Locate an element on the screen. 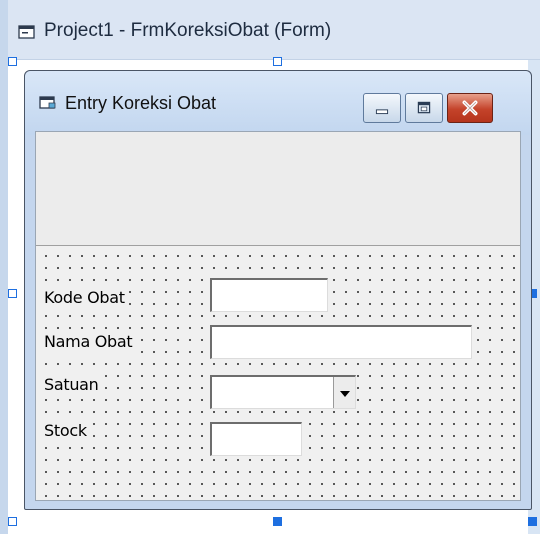 The height and width of the screenshot is (534, 540). minimize-icon is located at coordinates (382, 112).